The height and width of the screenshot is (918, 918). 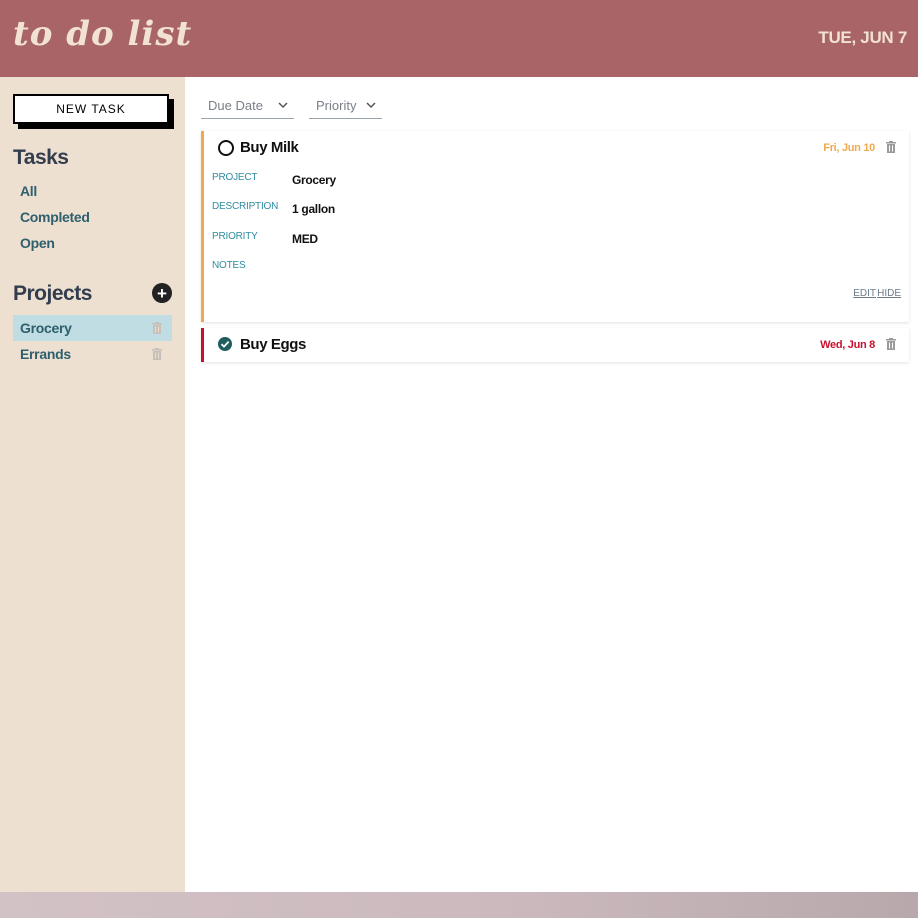 What do you see at coordinates (91, 109) in the screenshot?
I see `new-task-button: NEW TASK` at bounding box center [91, 109].